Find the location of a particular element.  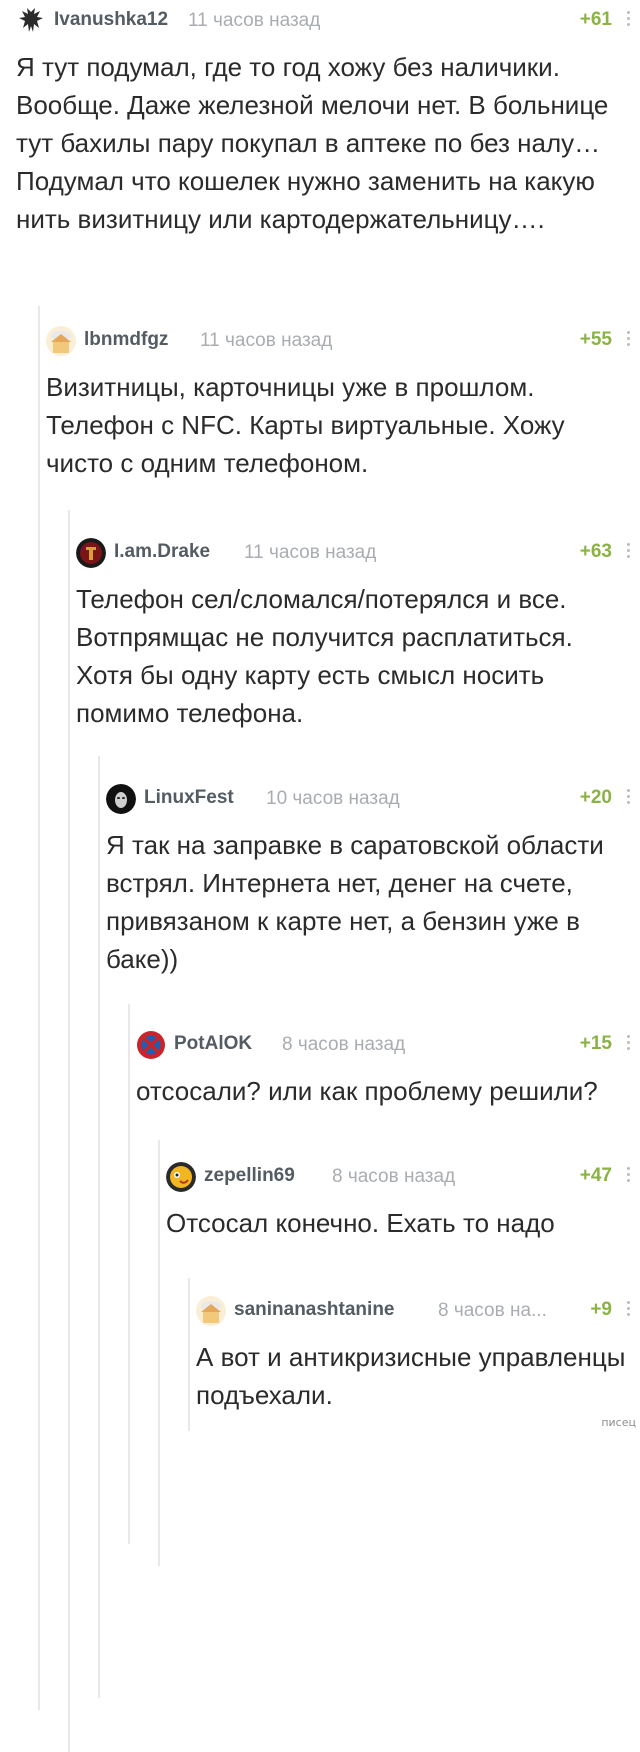

author-name: LinuxFest is located at coordinates (189, 798).